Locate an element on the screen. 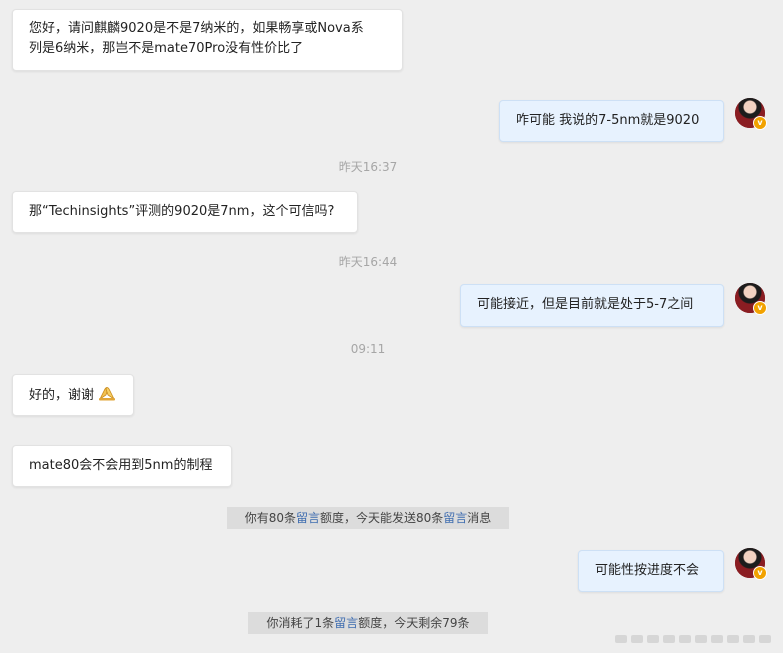 This screenshot has width=783, height=653. message-text: 咋可能 我说的7-5nm就是9020 is located at coordinates (608, 120).